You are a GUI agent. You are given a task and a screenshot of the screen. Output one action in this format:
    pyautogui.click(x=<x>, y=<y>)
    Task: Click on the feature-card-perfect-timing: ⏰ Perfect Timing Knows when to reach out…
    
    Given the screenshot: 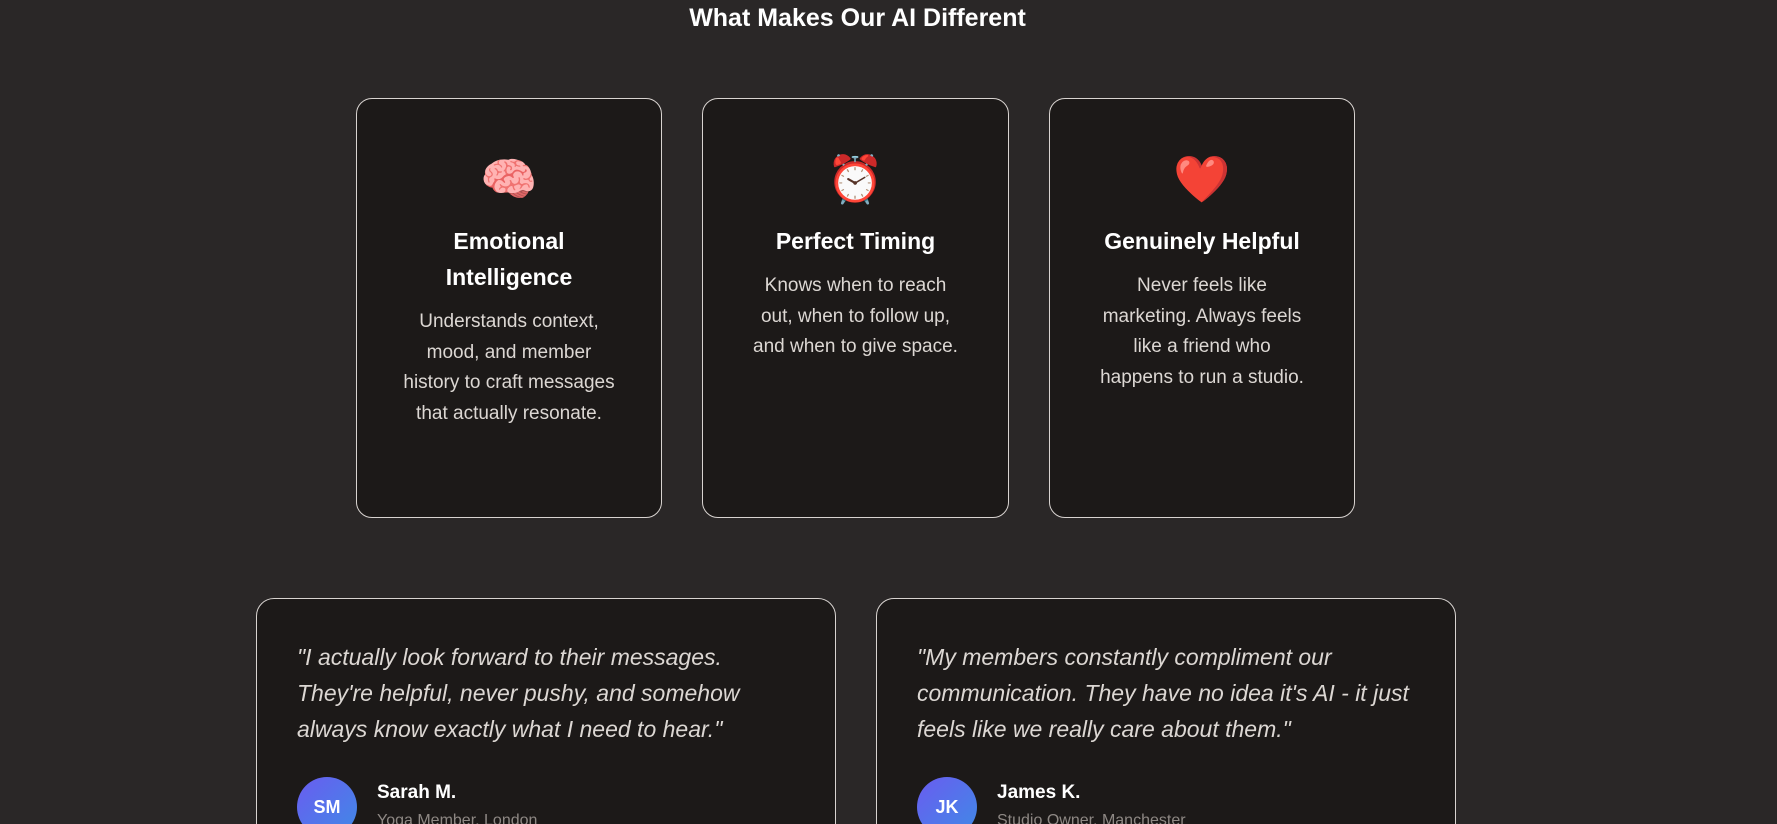 What is the action you would take?
    pyautogui.click(x=855, y=308)
    